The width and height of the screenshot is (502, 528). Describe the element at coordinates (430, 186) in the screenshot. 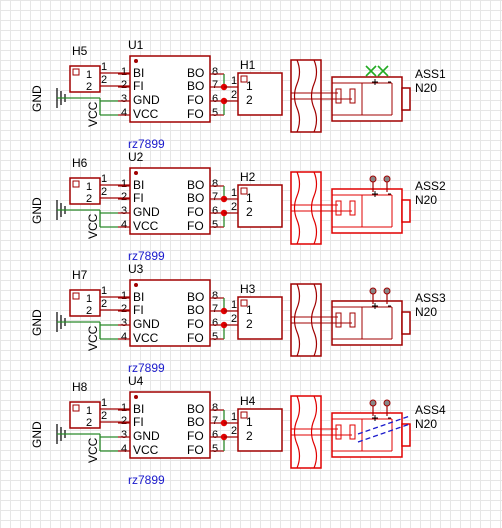

I see `motor-ref: ASS2` at that location.